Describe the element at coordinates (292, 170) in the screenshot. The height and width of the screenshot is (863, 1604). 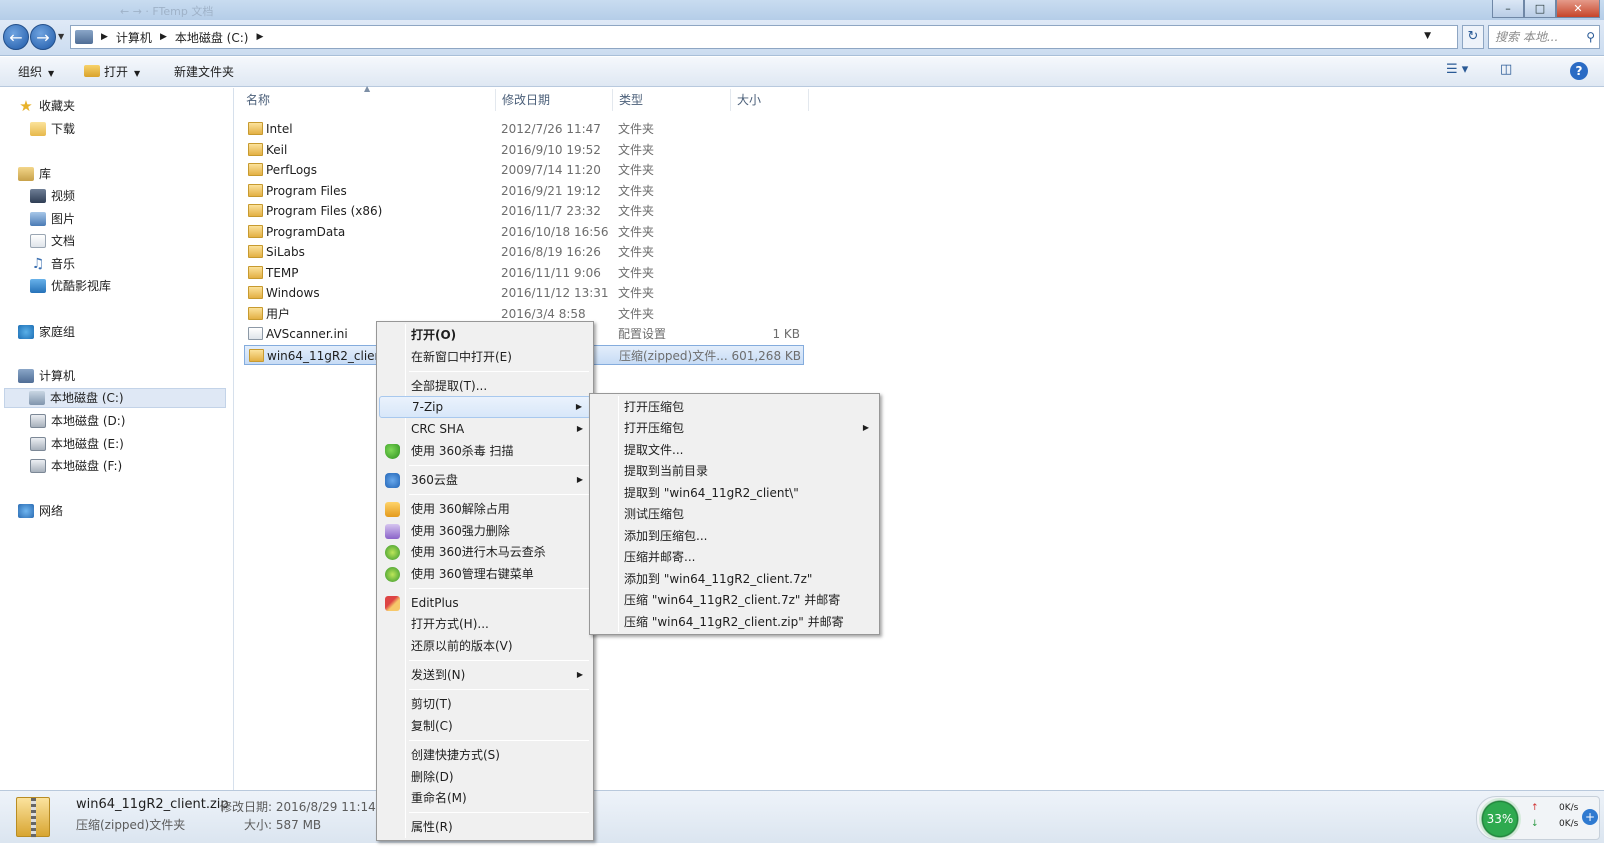
I see `file-name: PerfLogs` at that location.